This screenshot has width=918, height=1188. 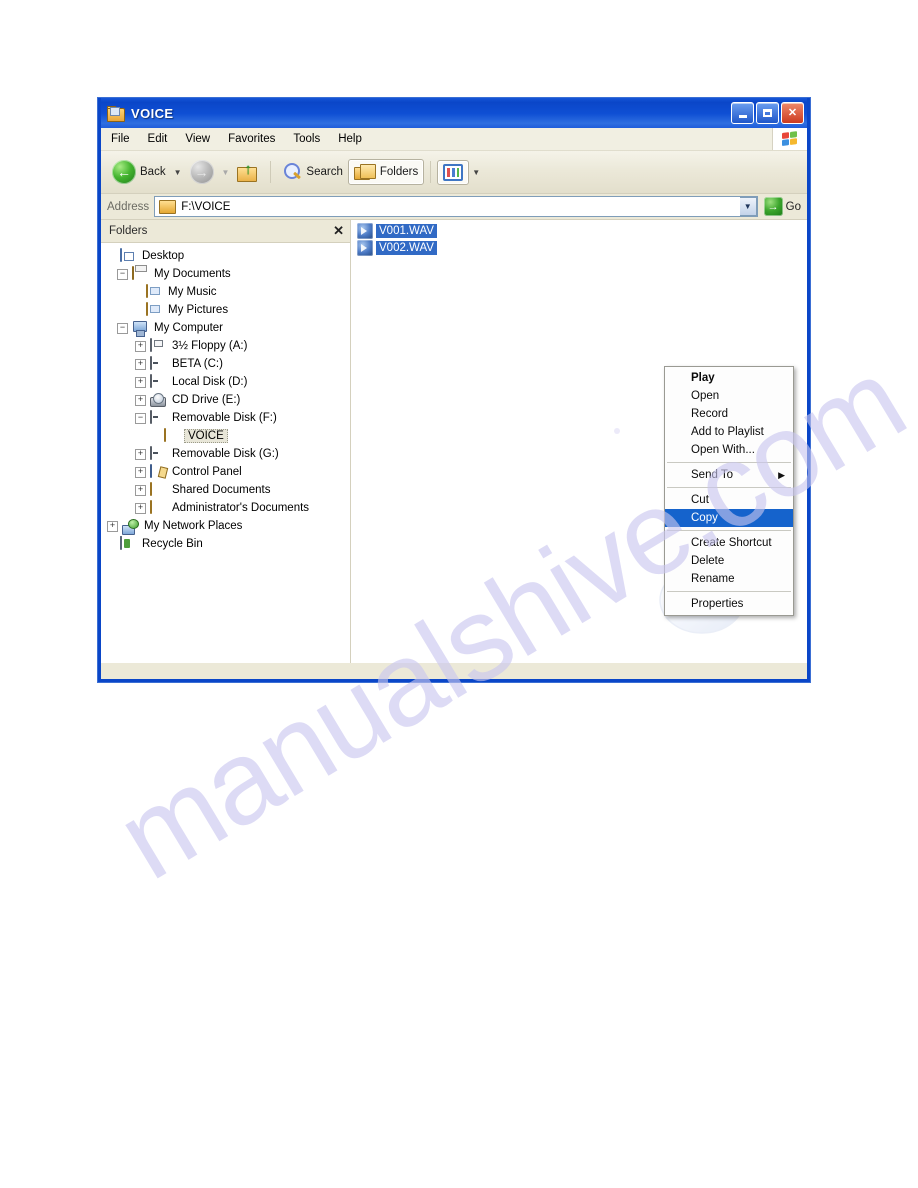 What do you see at coordinates (476, 172) in the screenshot?
I see `views-dropdown-chevron-icon: ▼` at bounding box center [476, 172].